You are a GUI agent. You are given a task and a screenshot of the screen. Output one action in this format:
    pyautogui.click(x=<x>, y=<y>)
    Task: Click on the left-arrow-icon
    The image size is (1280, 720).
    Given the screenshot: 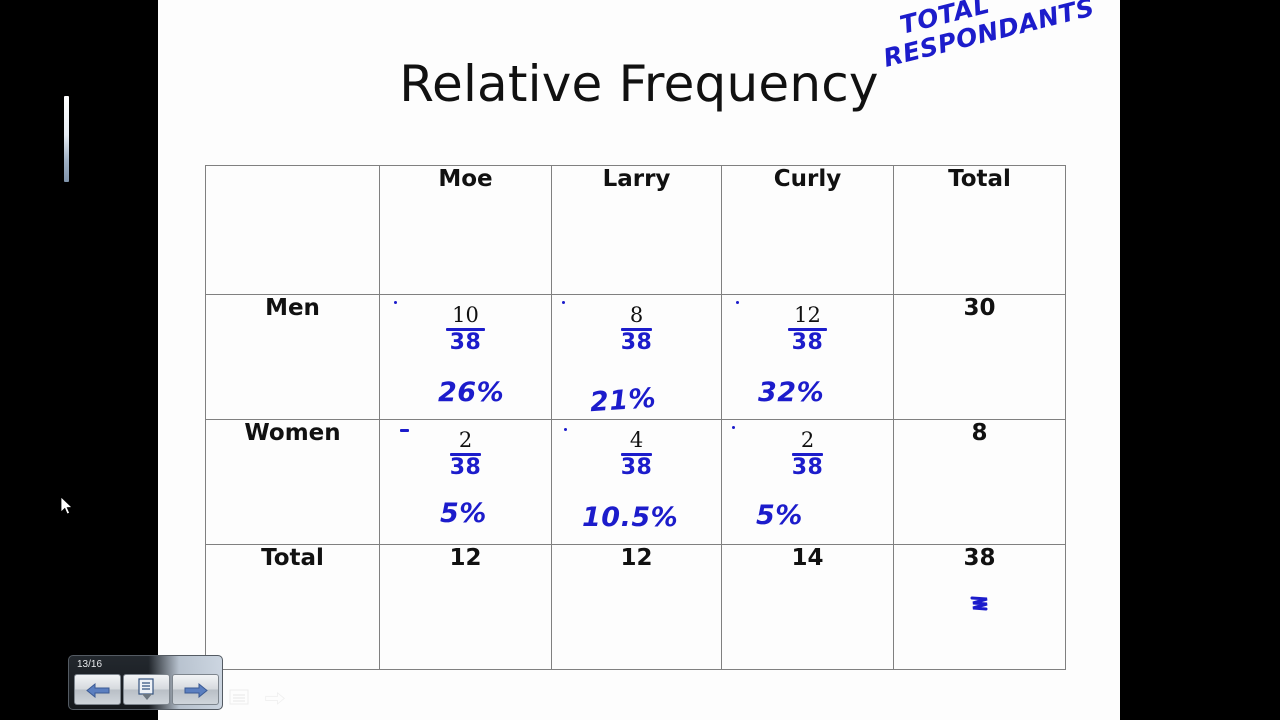 What is the action you would take?
    pyautogui.click(x=97, y=690)
    